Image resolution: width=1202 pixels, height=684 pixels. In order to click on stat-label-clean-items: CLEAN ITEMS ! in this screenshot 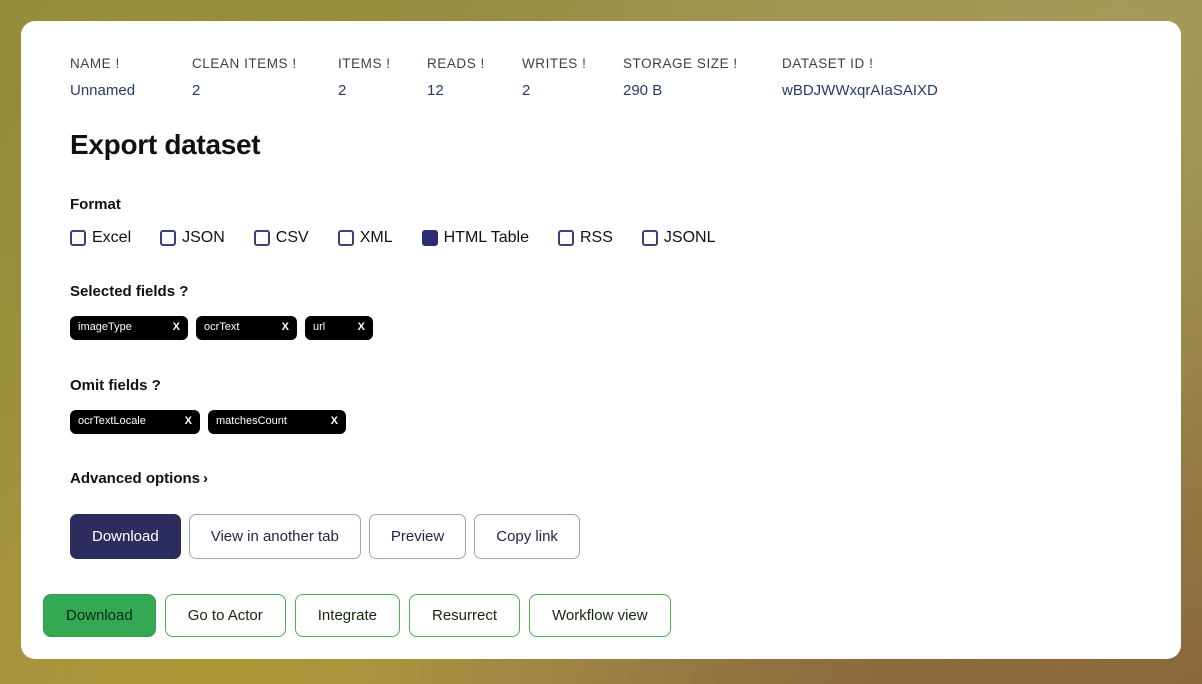, I will do `click(244, 63)`.